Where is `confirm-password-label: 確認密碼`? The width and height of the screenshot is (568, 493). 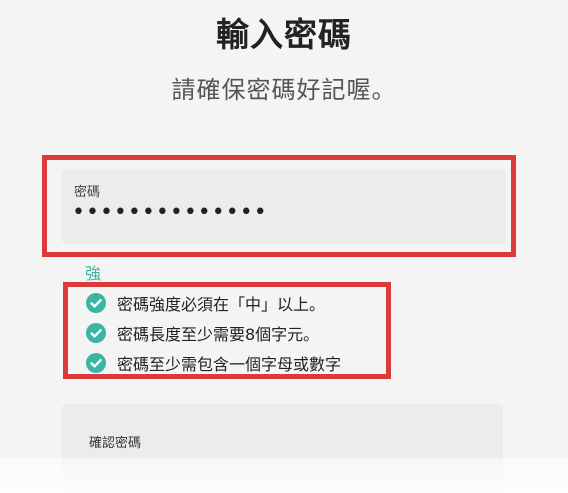
confirm-password-label: 確認密碼 is located at coordinates (115, 443).